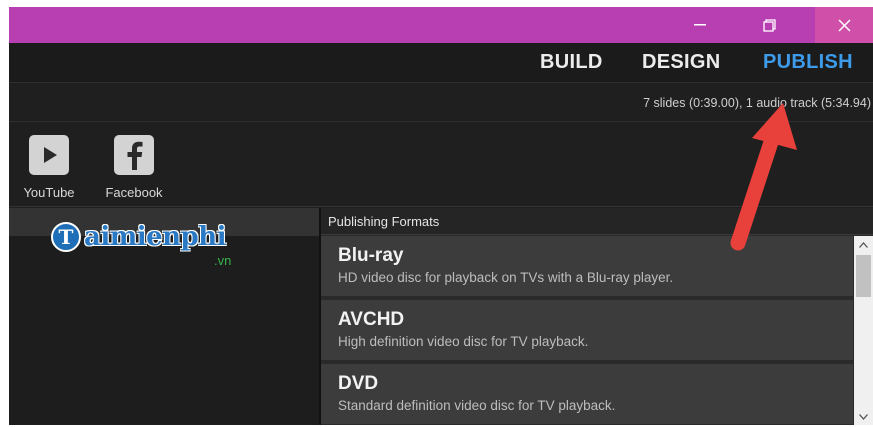 The height and width of the screenshot is (427, 873). I want to click on format-list-scrollbar, so click(863, 330).